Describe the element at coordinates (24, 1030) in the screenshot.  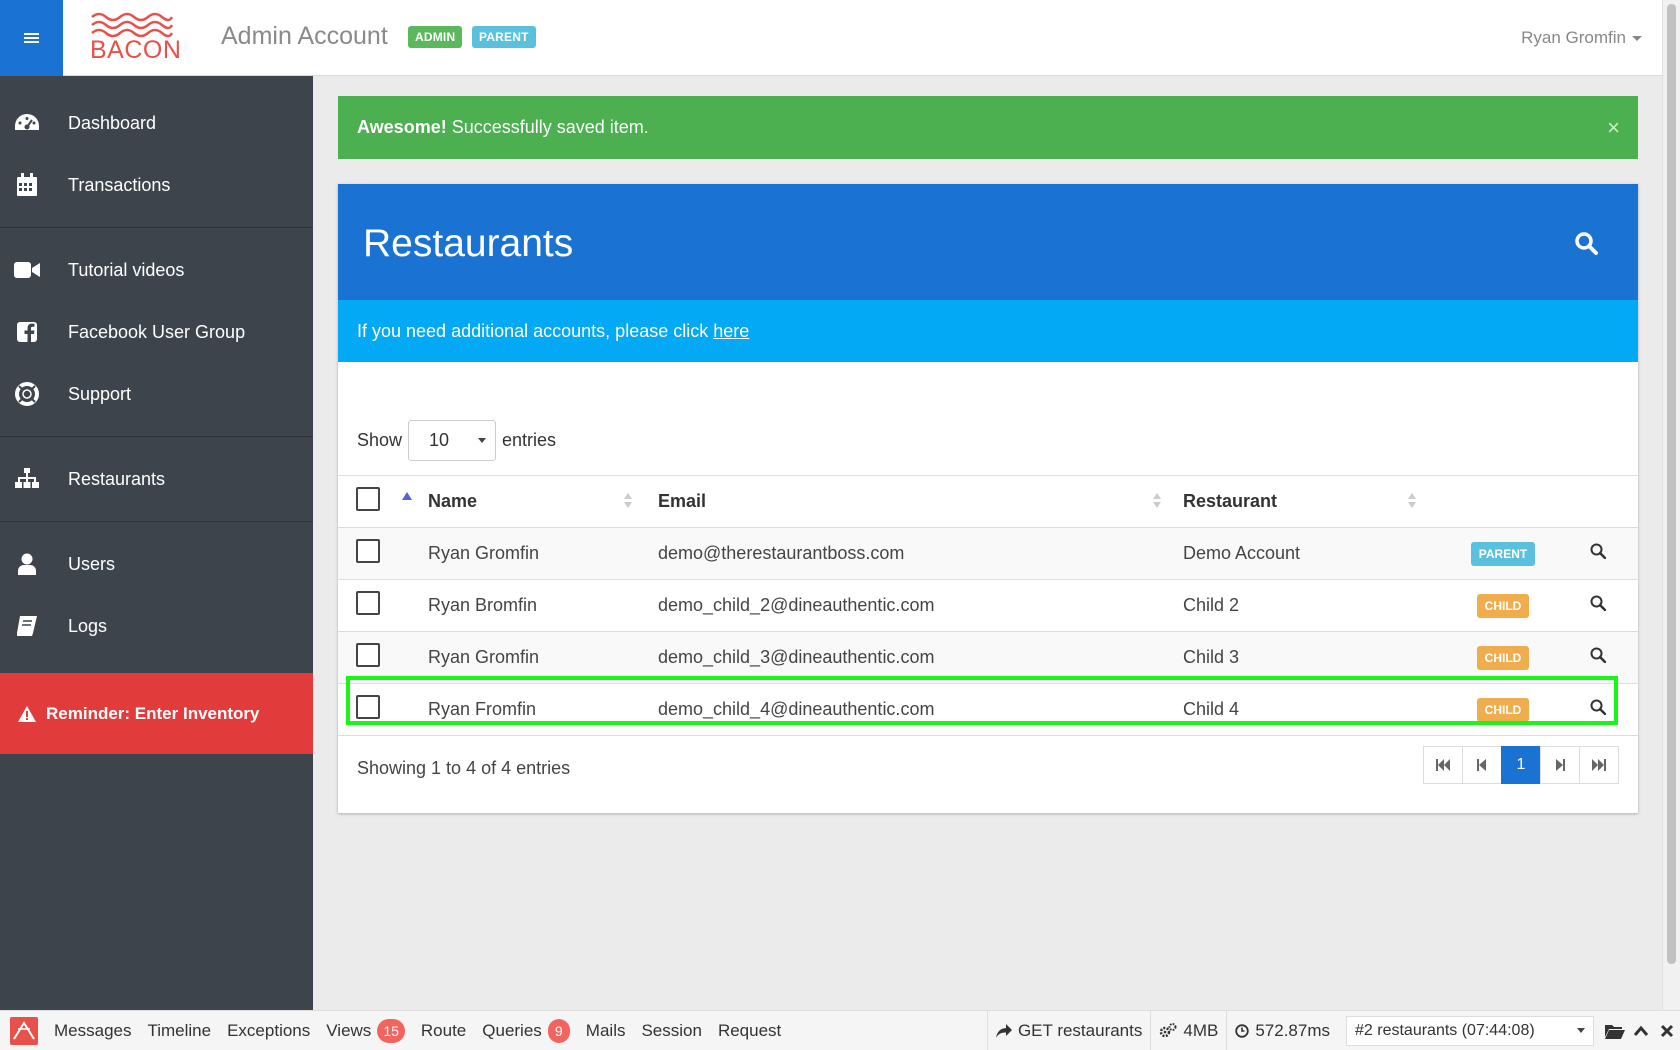
I see `debugbar-logo-icon` at that location.